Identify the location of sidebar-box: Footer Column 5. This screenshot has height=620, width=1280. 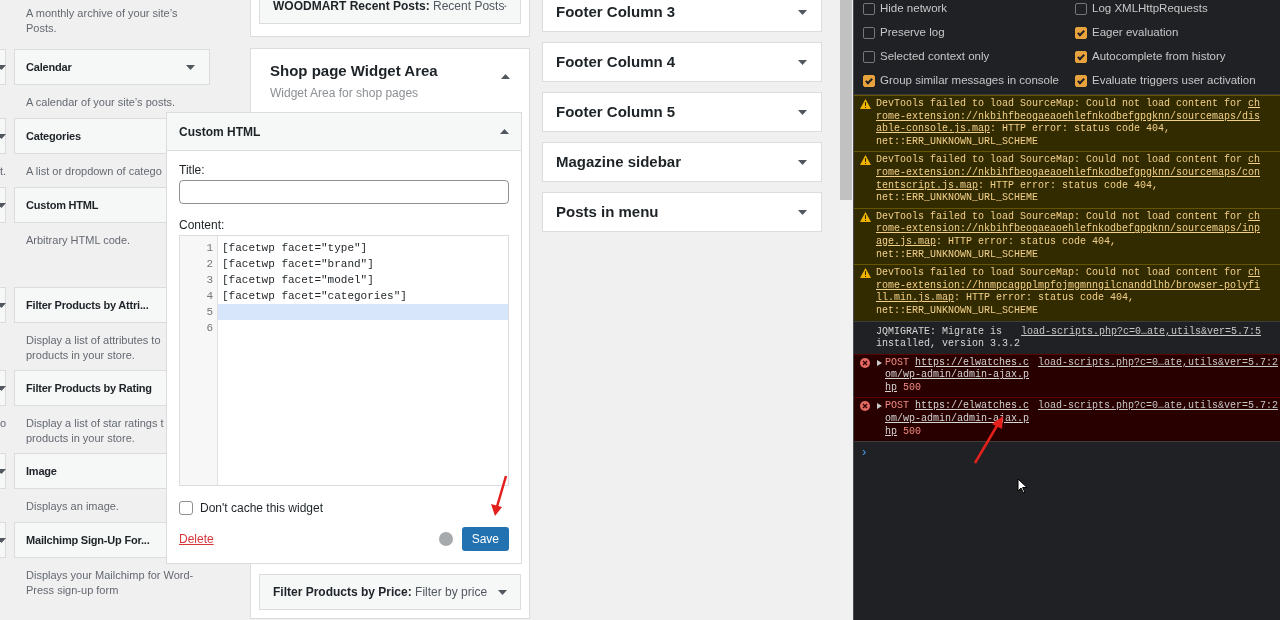
(682, 112).